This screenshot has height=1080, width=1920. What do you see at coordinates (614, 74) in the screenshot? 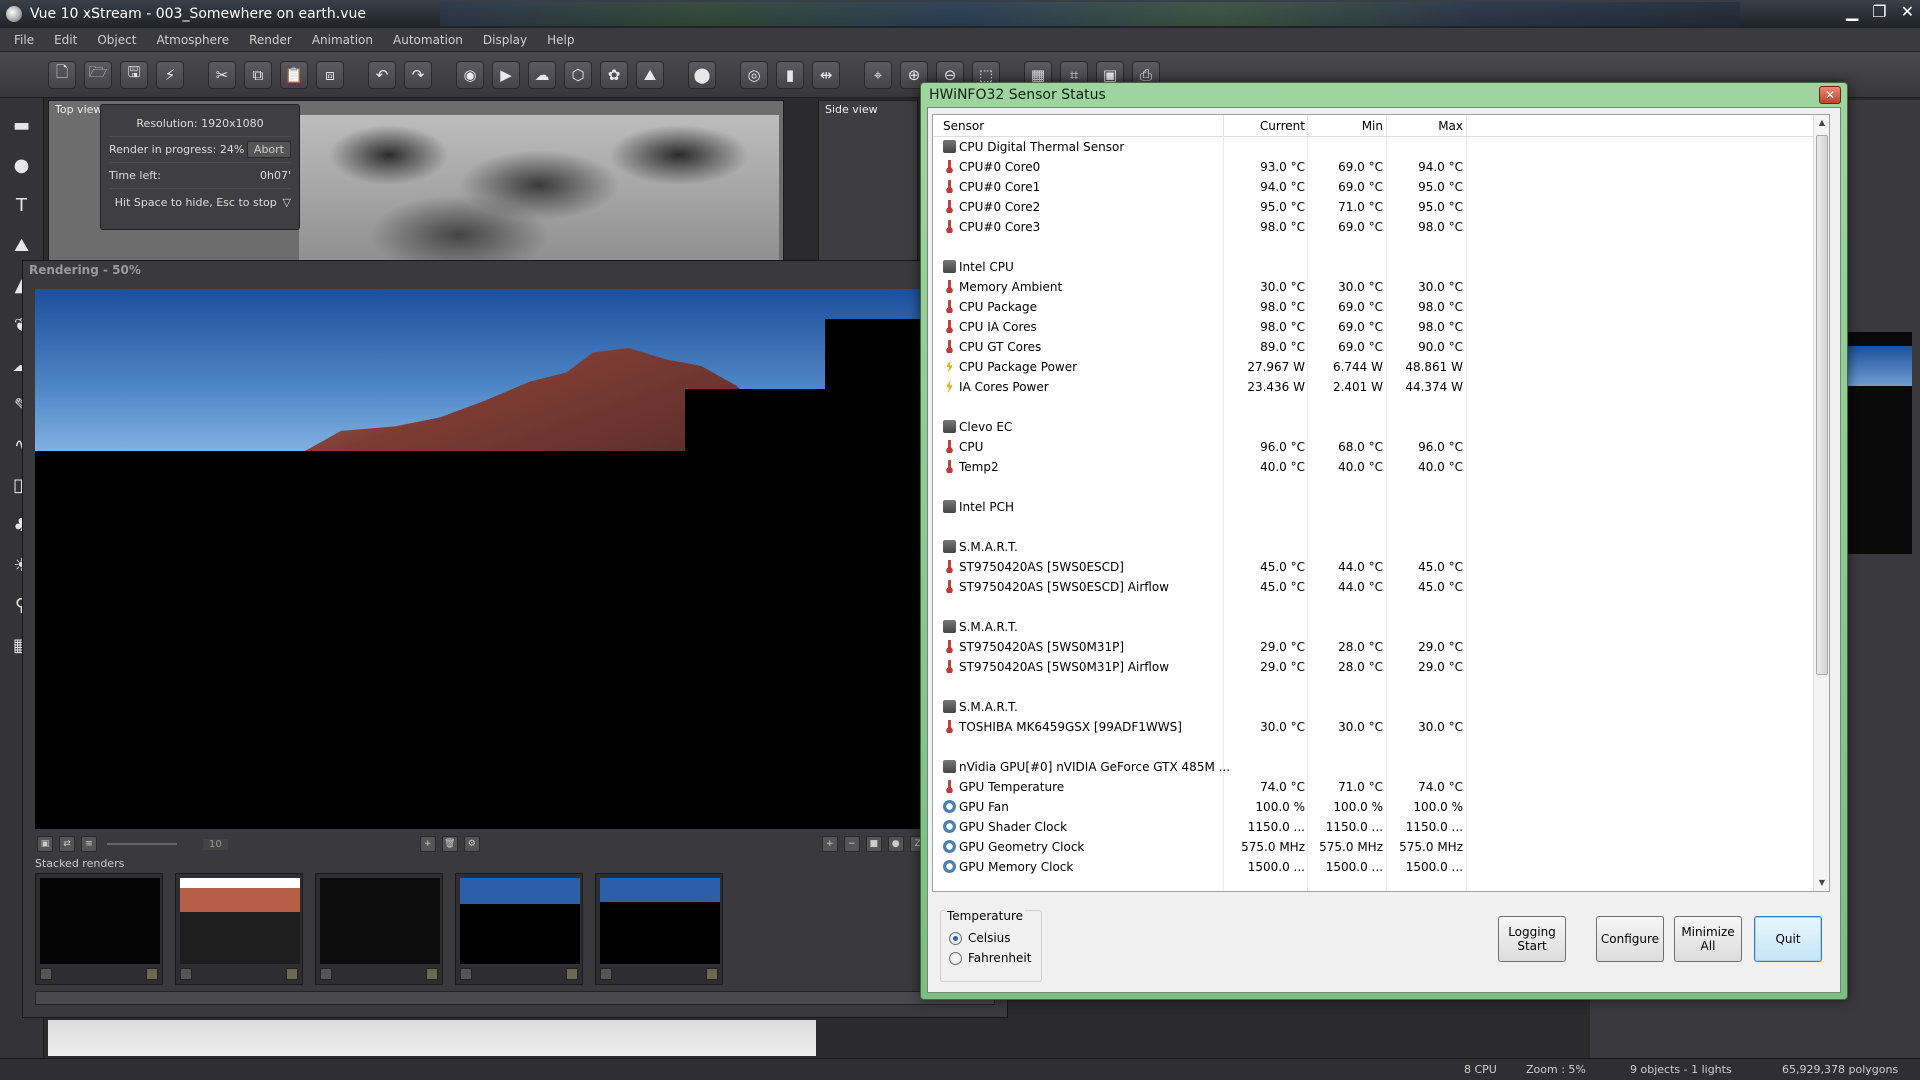
I see `plant-icon: ✿` at bounding box center [614, 74].